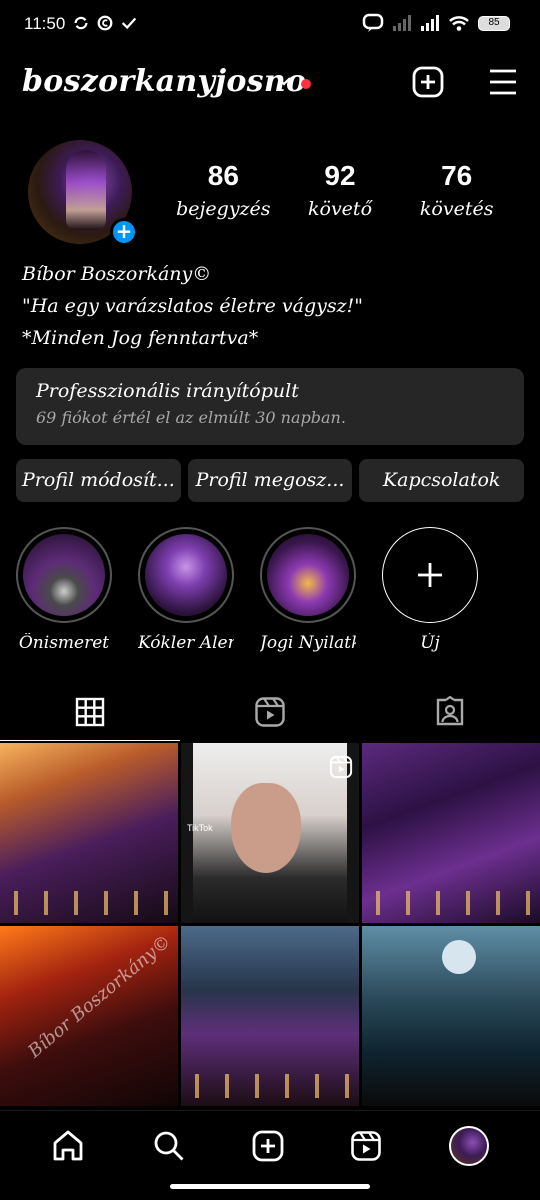  Describe the element at coordinates (45, 23) in the screenshot. I see `status-time: 11:50` at that location.